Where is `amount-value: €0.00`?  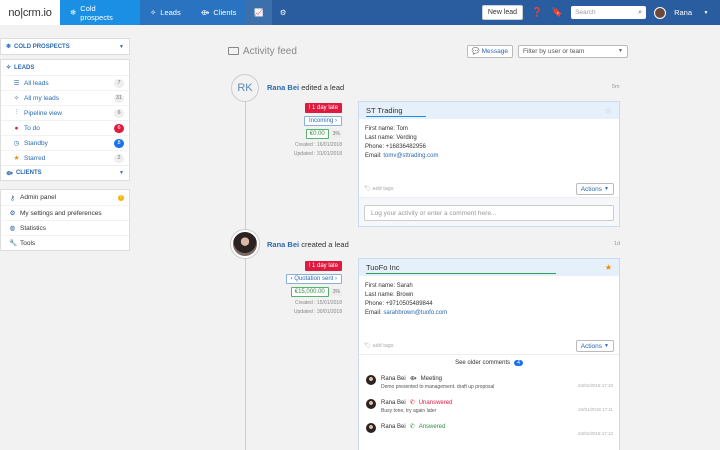
amount-value: €0.00 is located at coordinates (317, 134).